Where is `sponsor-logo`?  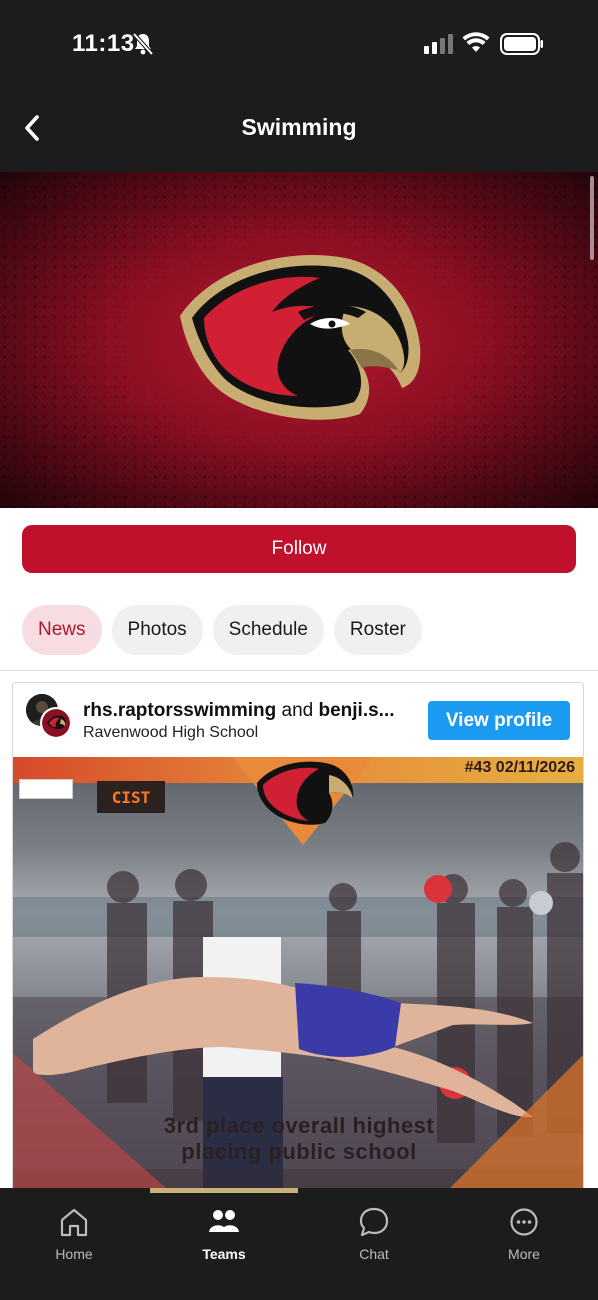 sponsor-logo is located at coordinates (46, 789).